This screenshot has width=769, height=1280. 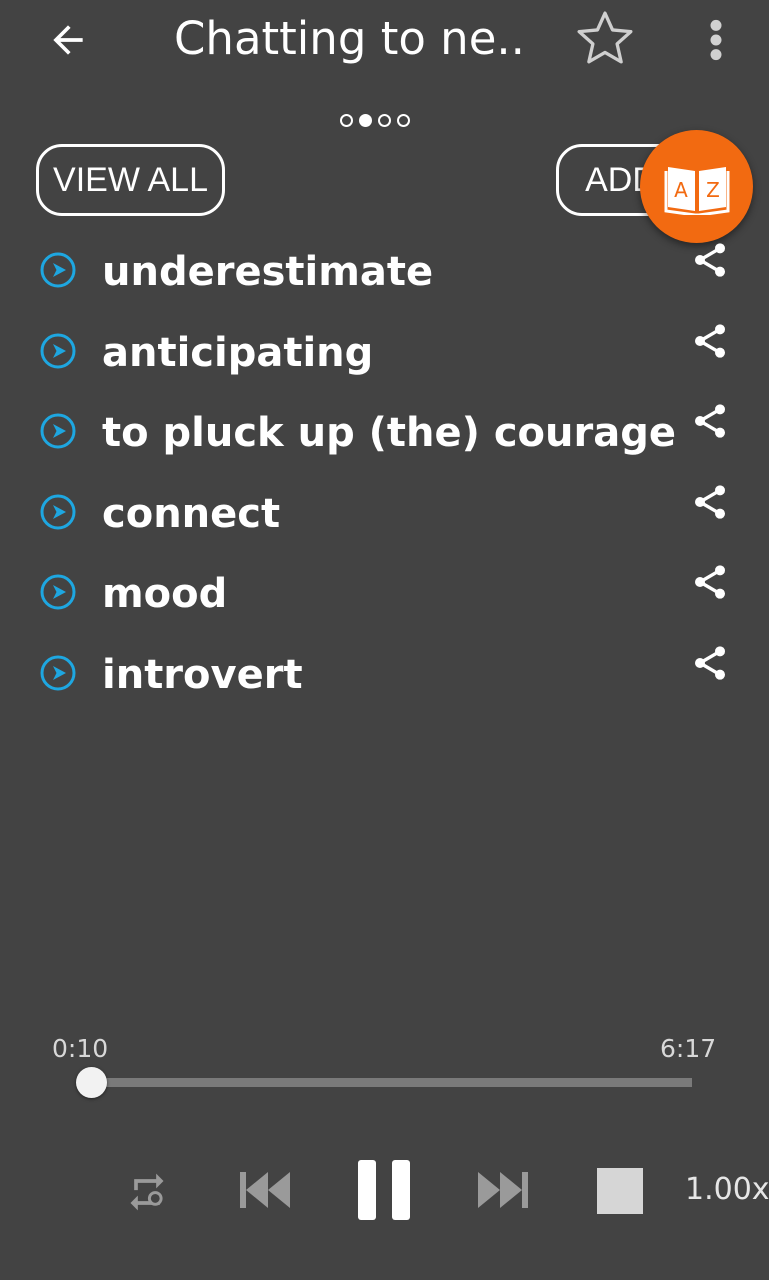 I want to click on dictionary-book-az-icon: A Z, so click(x=696, y=190).